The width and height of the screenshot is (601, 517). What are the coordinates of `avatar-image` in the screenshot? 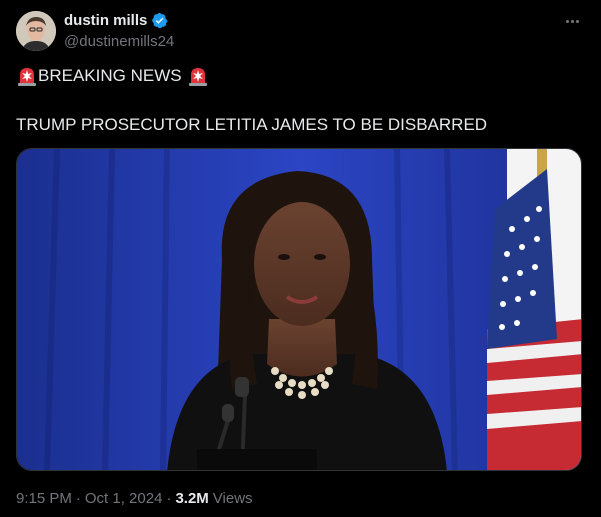 It's located at (36, 31).